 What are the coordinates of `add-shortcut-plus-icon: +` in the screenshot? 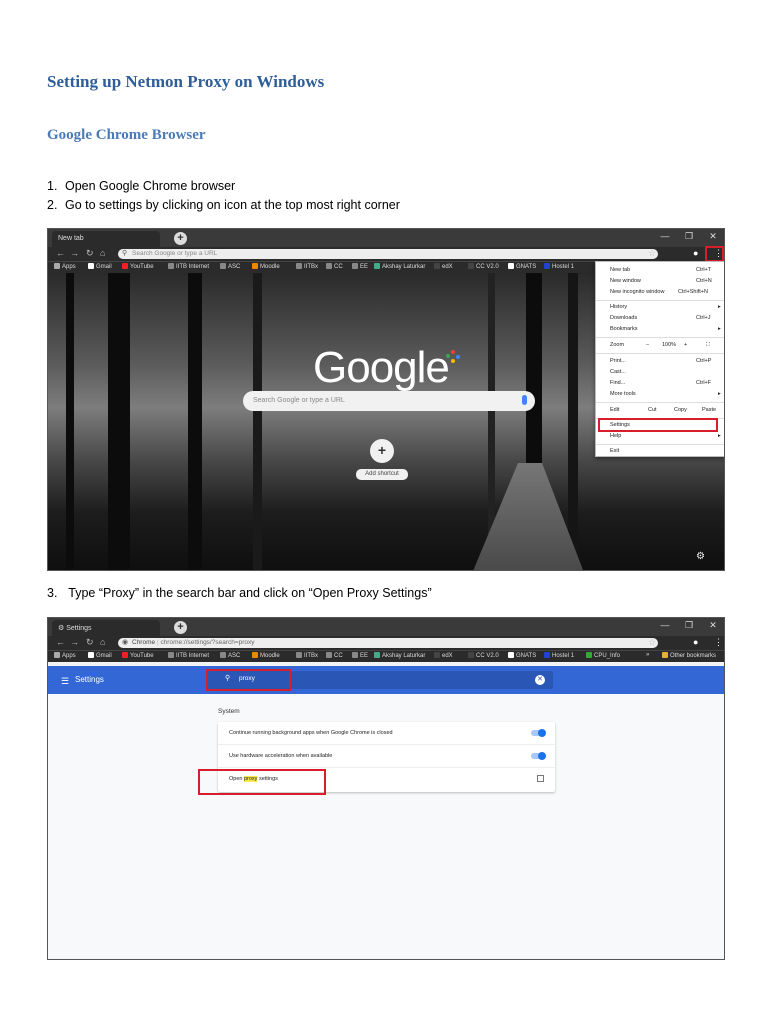 It's located at (382, 451).